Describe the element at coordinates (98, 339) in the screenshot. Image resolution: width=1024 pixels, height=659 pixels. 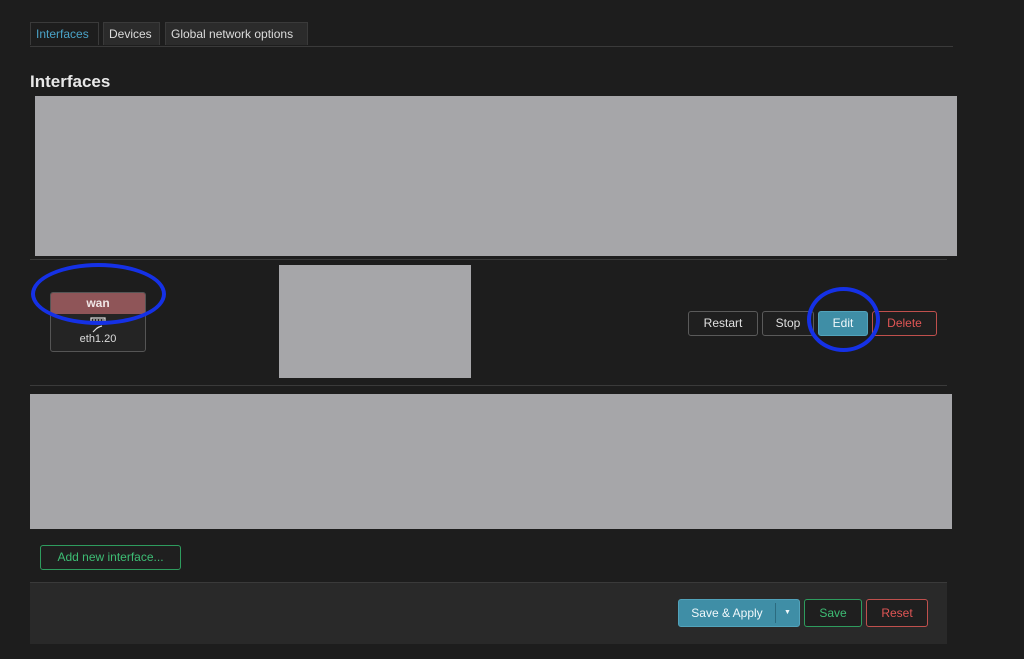
I see `interface-device: eth1.20` at that location.